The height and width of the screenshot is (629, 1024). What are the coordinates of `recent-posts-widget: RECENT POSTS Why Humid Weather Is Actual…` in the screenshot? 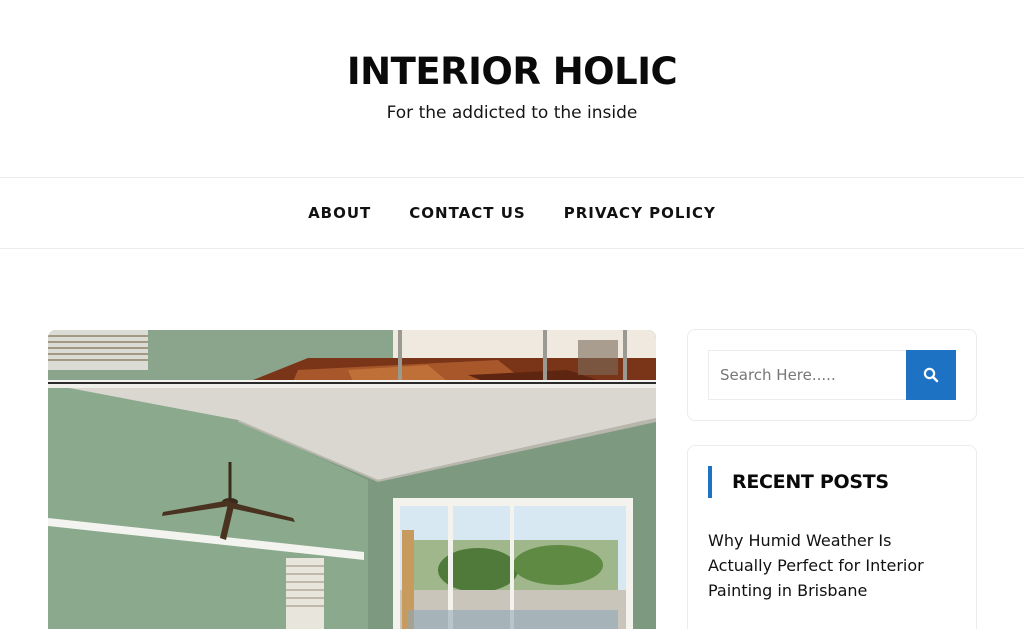 It's located at (832, 537).